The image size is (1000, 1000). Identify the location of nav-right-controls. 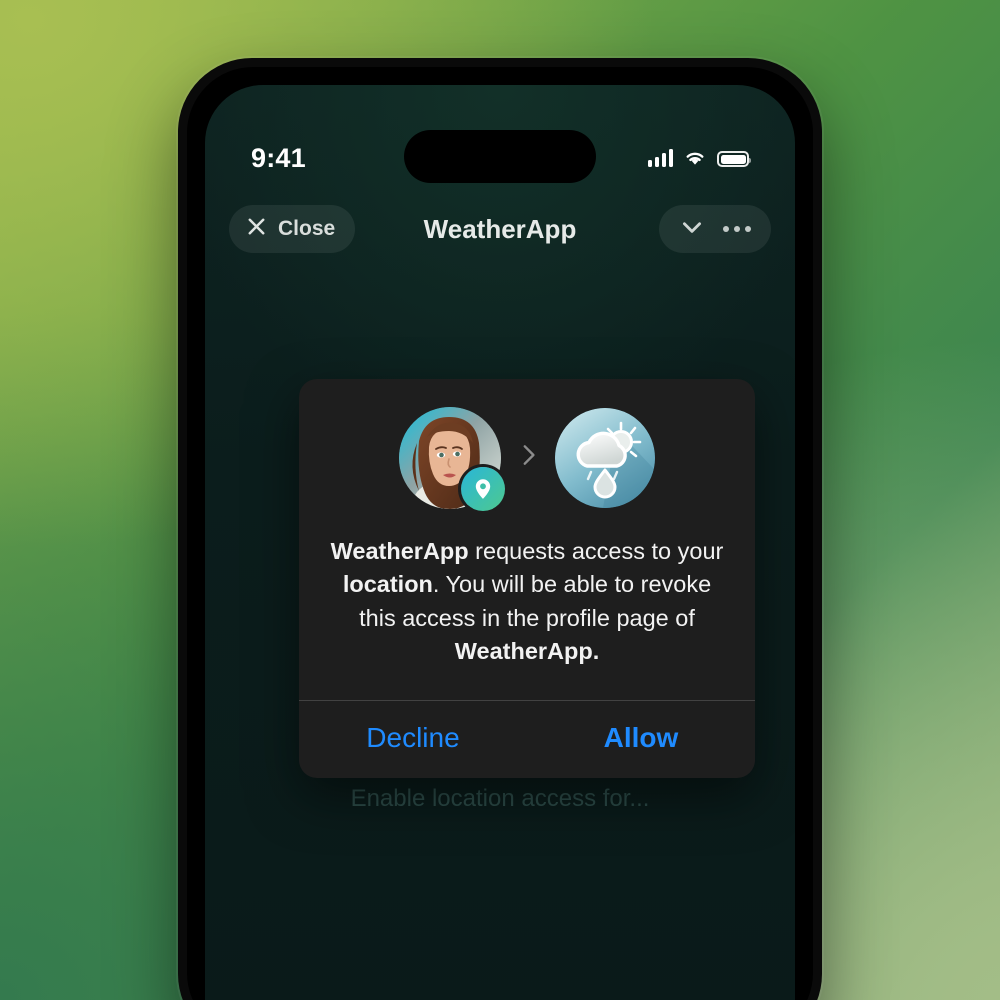
(715, 229).